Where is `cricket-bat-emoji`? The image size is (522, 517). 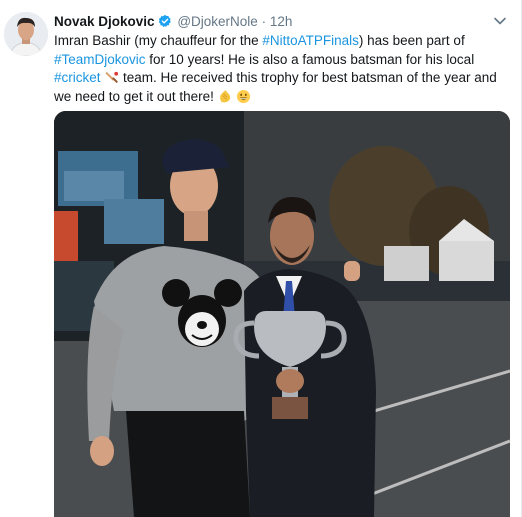
cricket-bat-emoji is located at coordinates (112, 77).